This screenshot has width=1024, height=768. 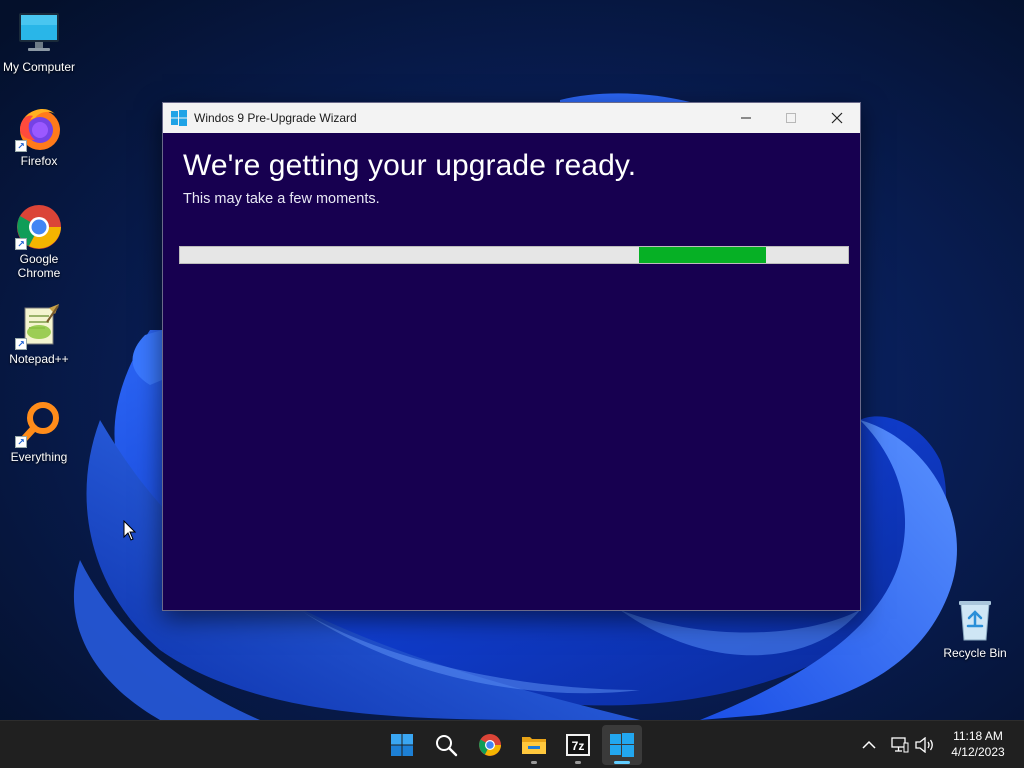 I want to click on folder-icon, so click(x=534, y=745).